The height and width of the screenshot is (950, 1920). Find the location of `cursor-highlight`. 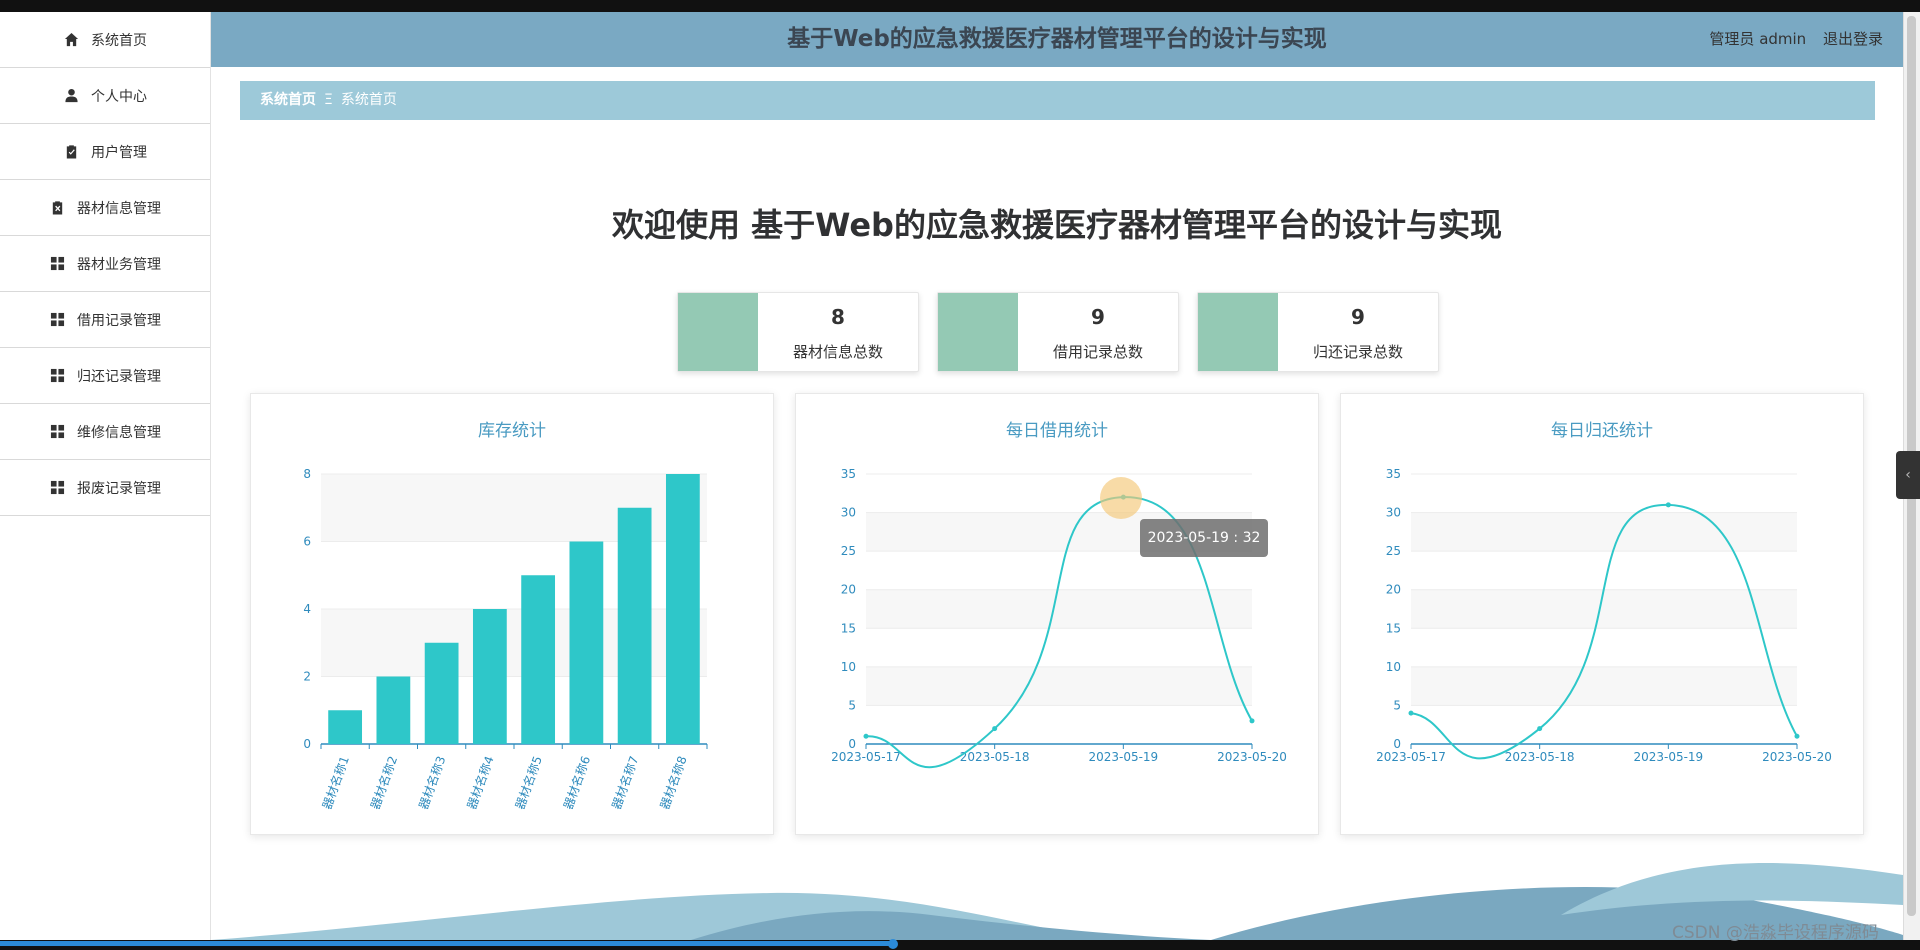

cursor-highlight is located at coordinates (1121, 498).